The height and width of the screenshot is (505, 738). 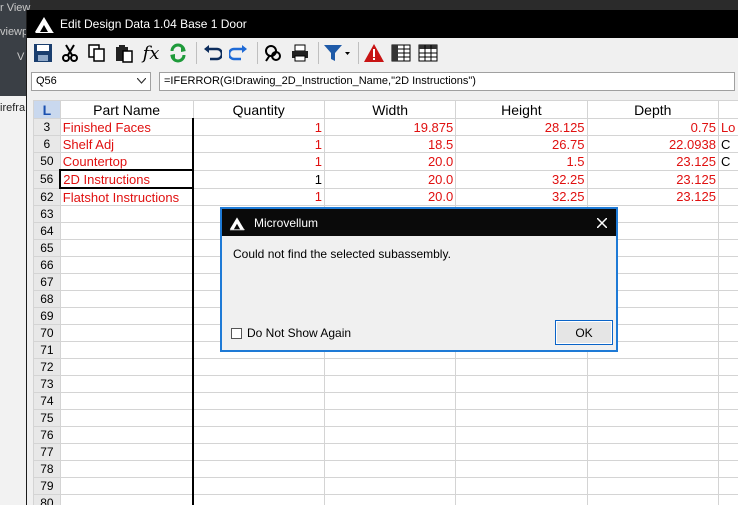 What do you see at coordinates (727, 179) in the screenshot?
I see `cell-extra` at bounding box center [727, 179].